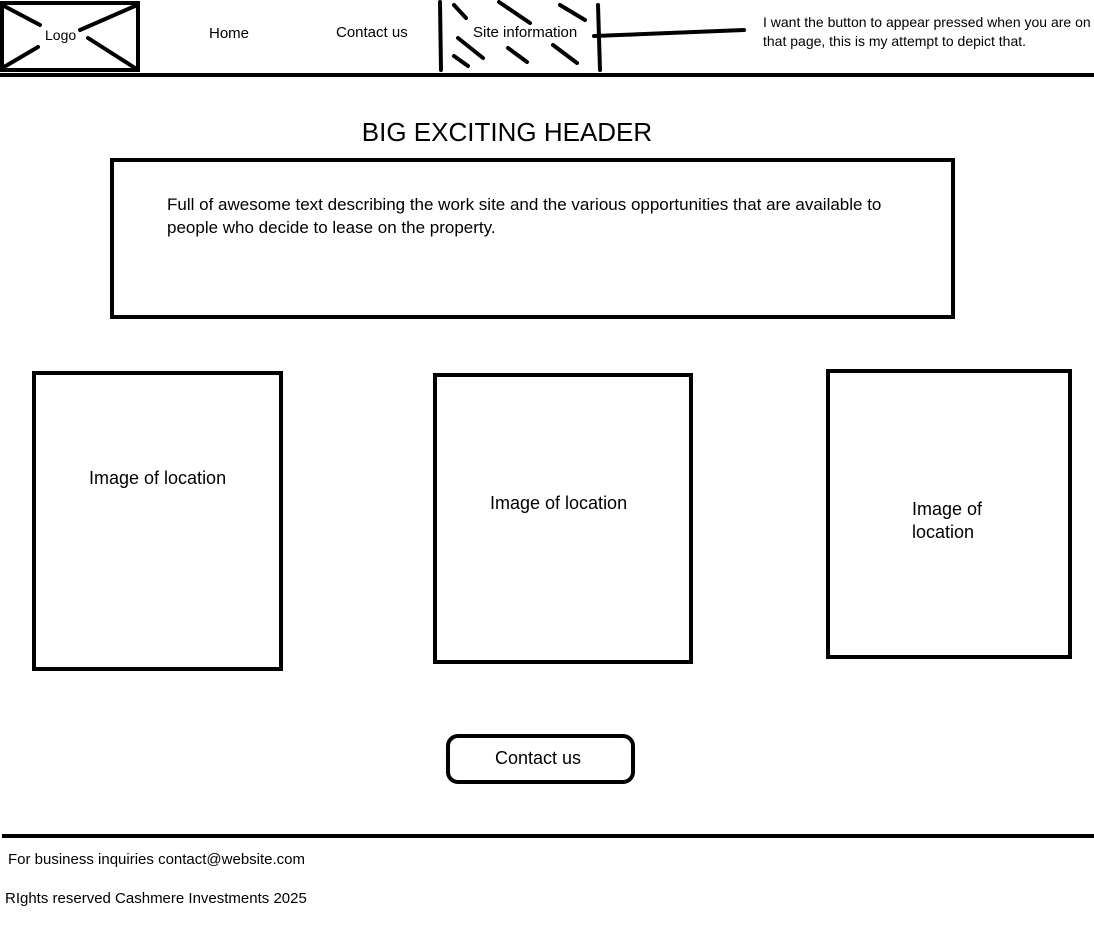  What do you see at coordinates (372, 32) in the screenshot?
I see `nav-item-contact-us: Contact us` at bounding box center [372, 32].